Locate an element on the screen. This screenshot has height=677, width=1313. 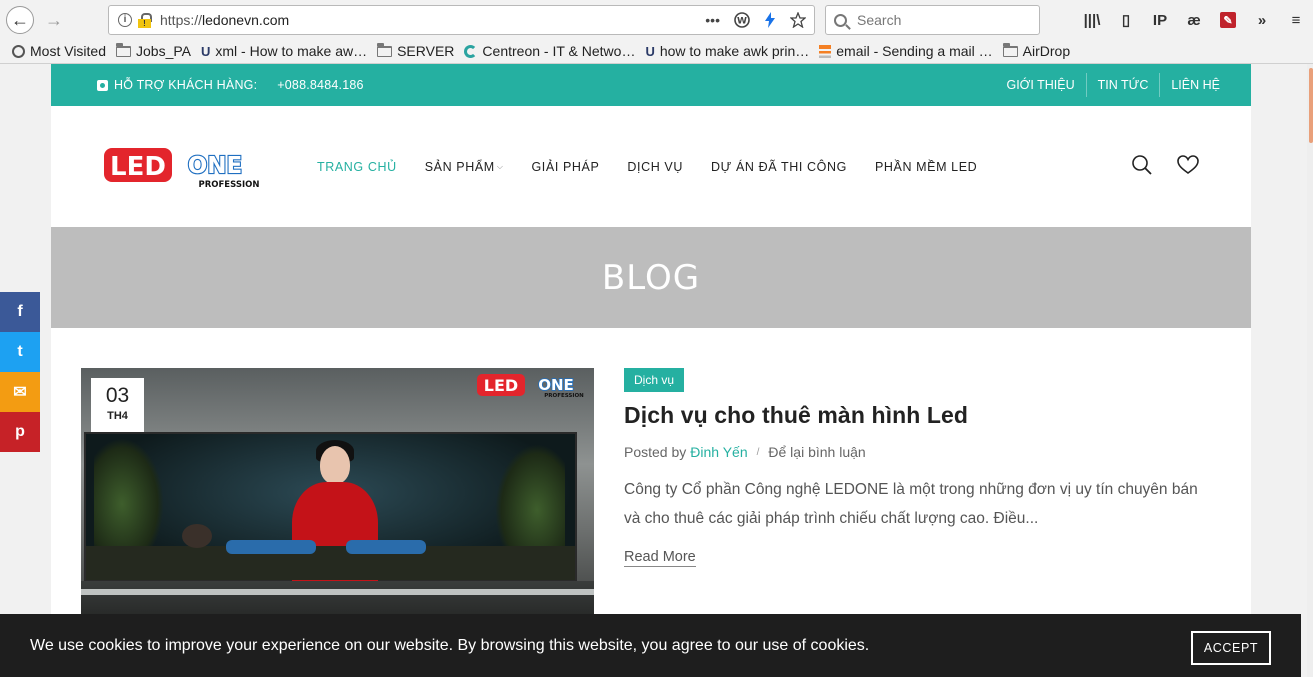
nav-item-projects: DỰ ÁN ĐÃ THI CÔNG is located at coordinates (779, 167).